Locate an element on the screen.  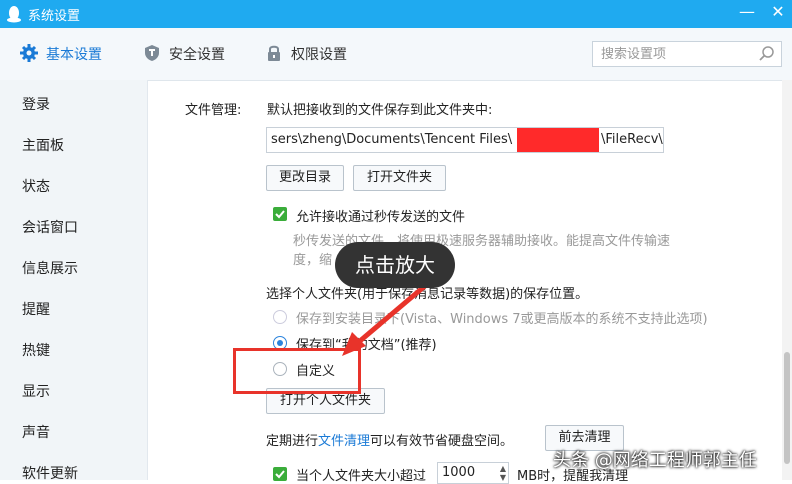
redacted-block is located at coordinates (558, 140).